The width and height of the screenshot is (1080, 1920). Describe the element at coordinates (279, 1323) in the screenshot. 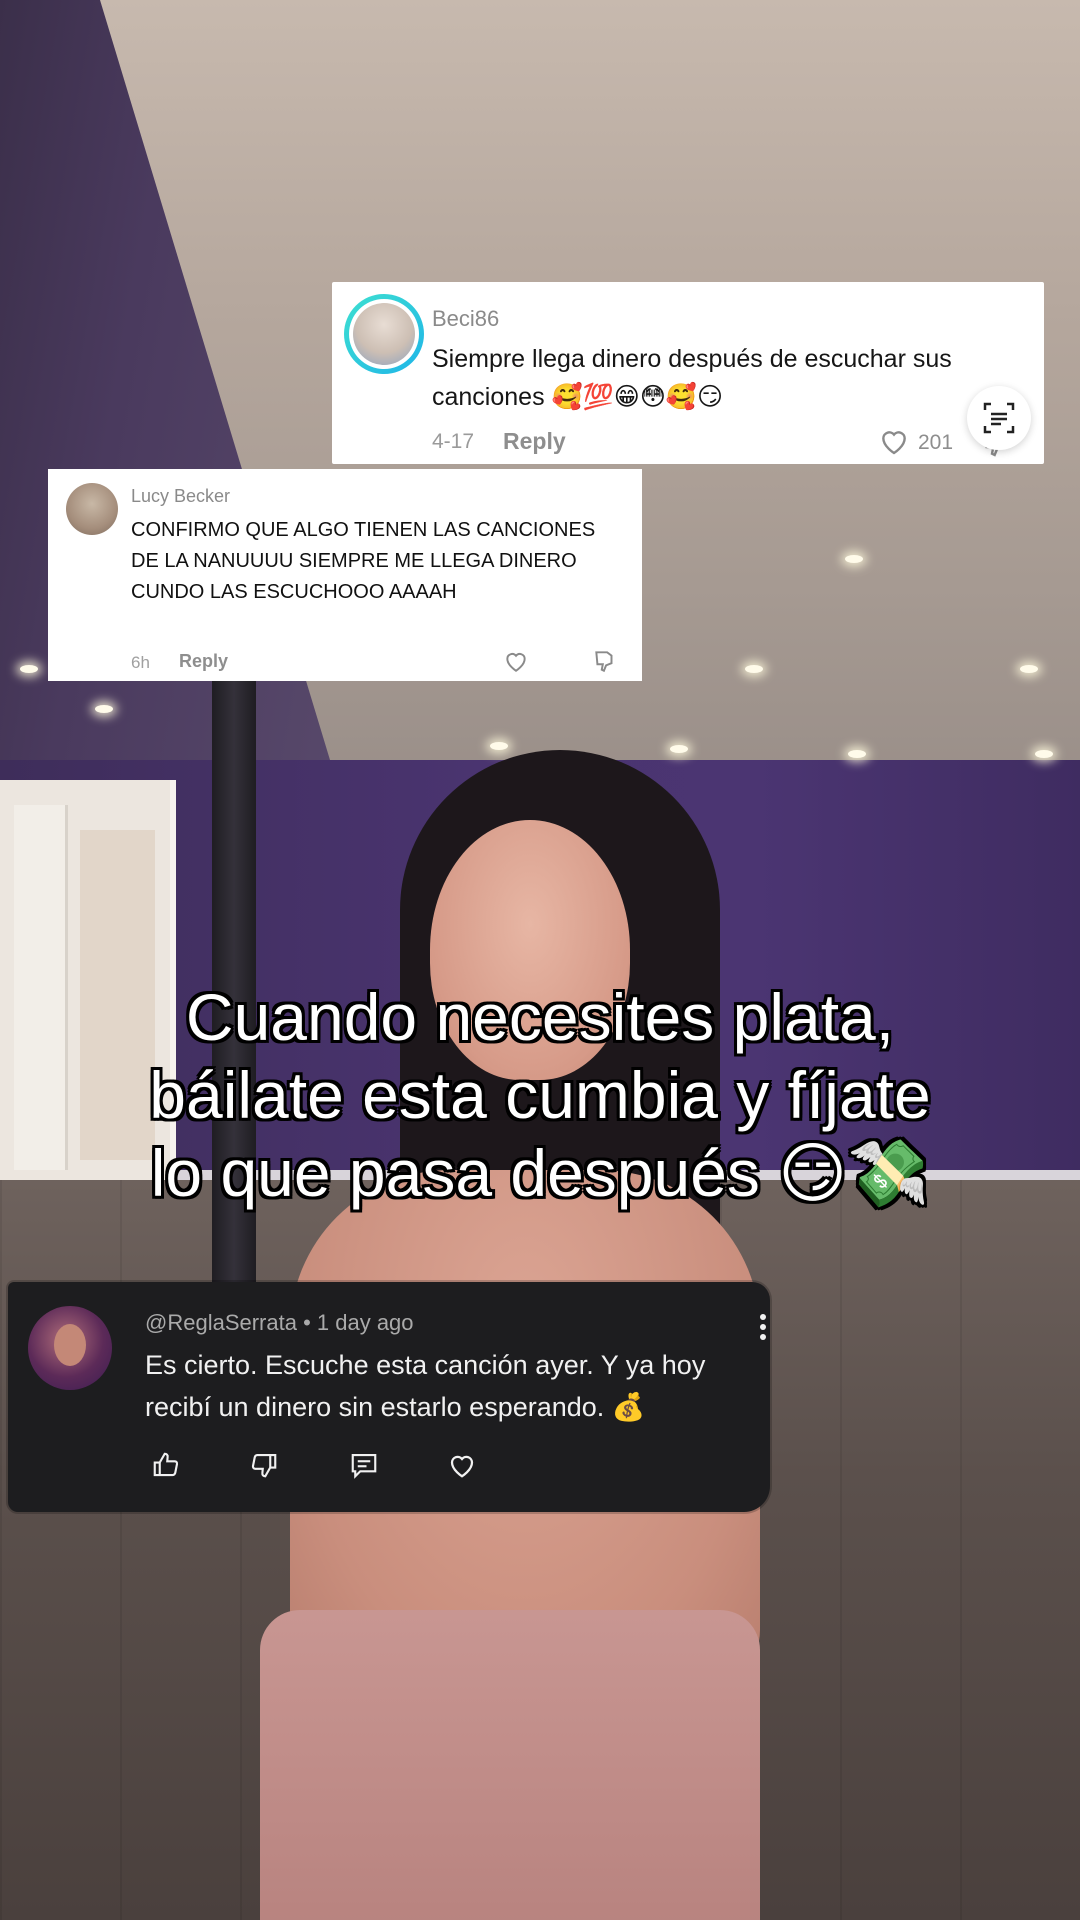

I see `comment-header: @ReglaSerrata • 1 day ago` at that location.